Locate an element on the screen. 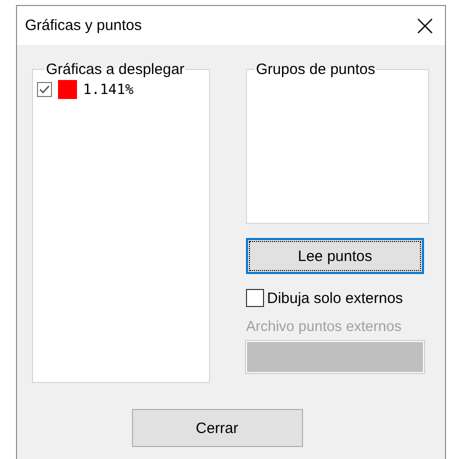 Image resolution: width=464 pixels, height=459 pixels. read-points-button: Lee puntos is located at coordinates (335, 256).